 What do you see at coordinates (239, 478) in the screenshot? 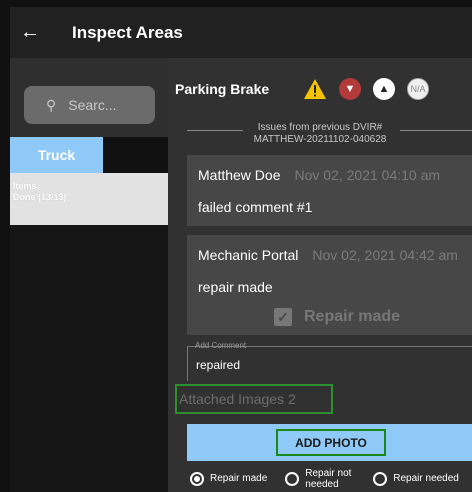
I see `radio-label: Repair made` at bounding box center [239, 478].